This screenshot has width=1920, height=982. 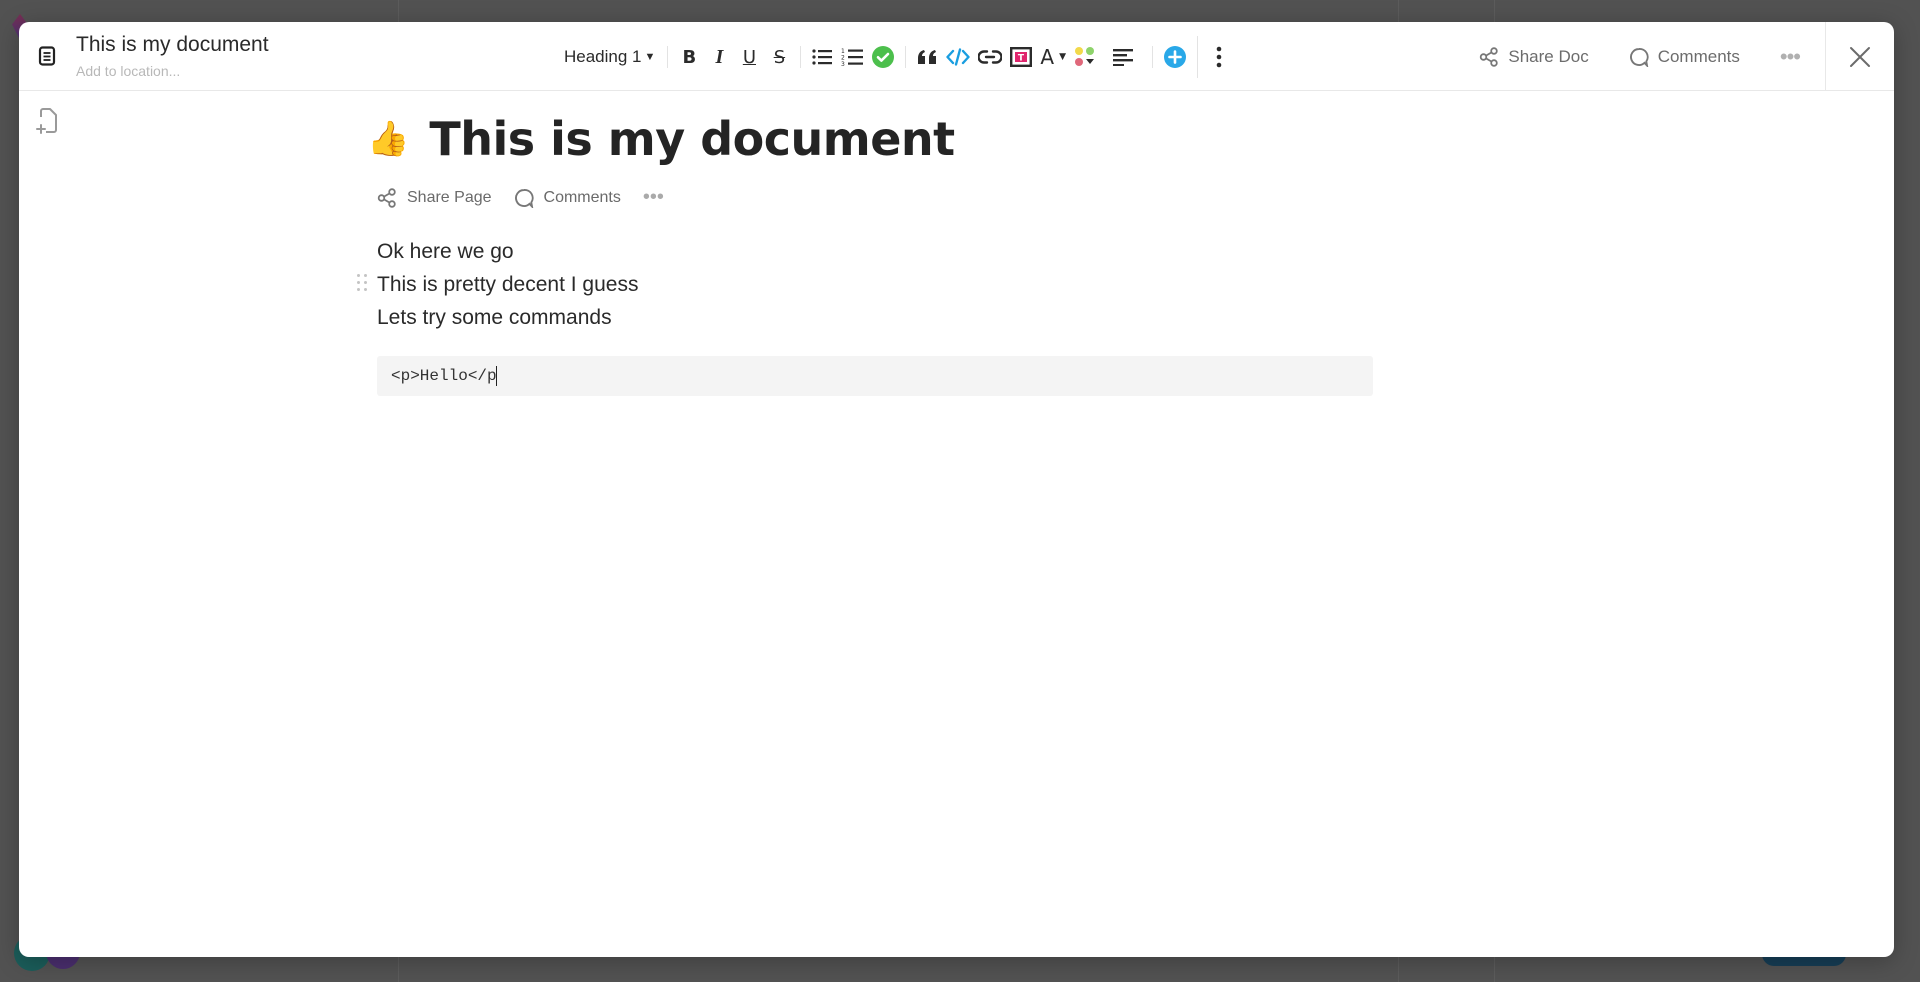 I want to click on block-type-label: Heading 1, so click(x=603, y=56).